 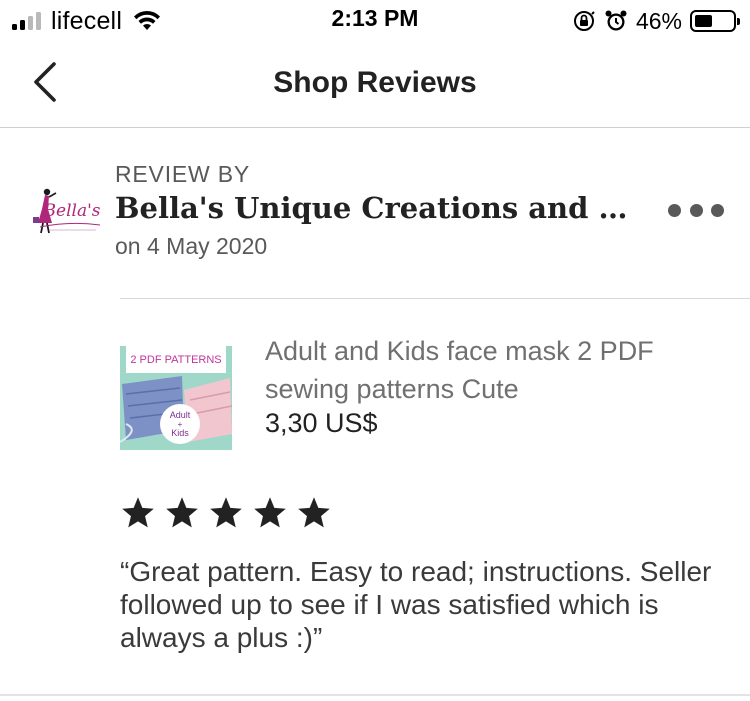 What do you see at coordinates (375, 20) in the screenshot?
I see `status-bar: lifecell 2:13 PM 46%` at bounding box center [375, 20].